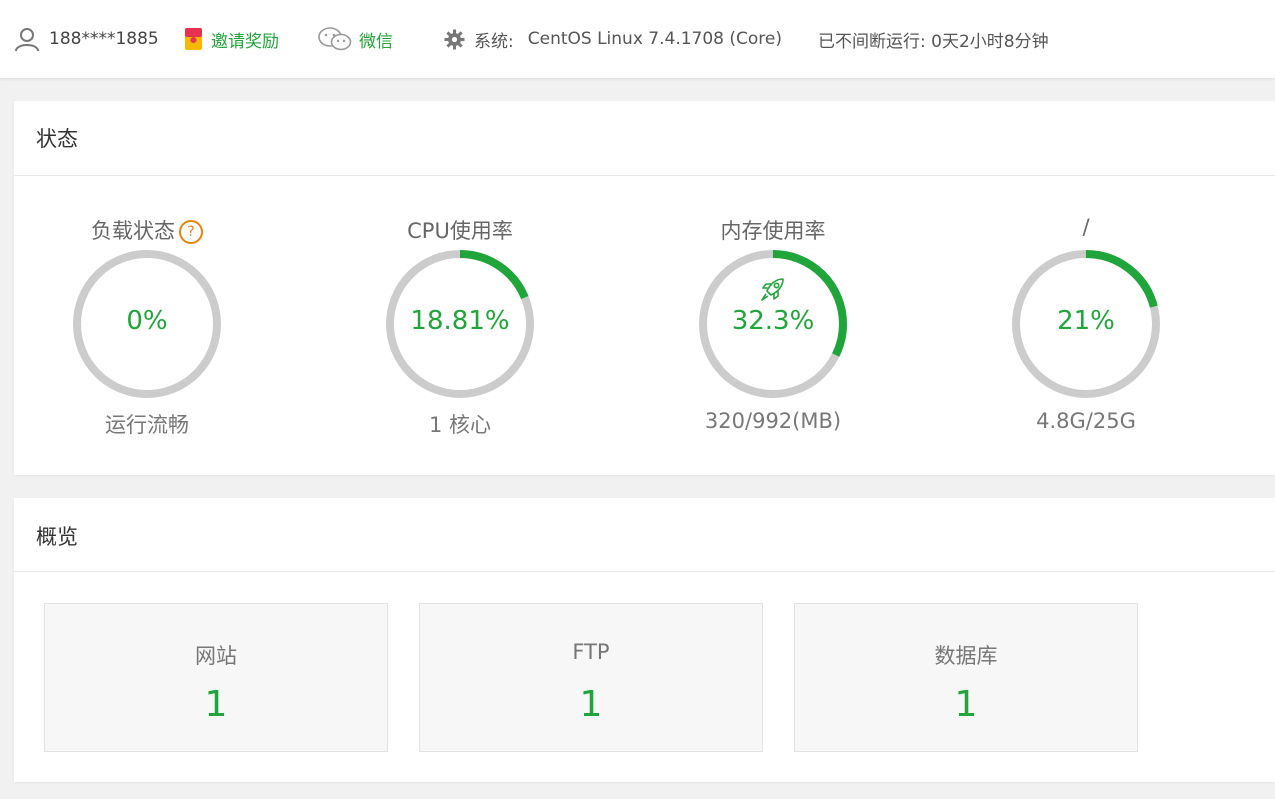 This screenshot has width=1275, height=799. What do you see at coordinates (147, 425) in the screenshot?
I see `load-gauge-subtext: 运行流畅` at bounding box center [147, 425].